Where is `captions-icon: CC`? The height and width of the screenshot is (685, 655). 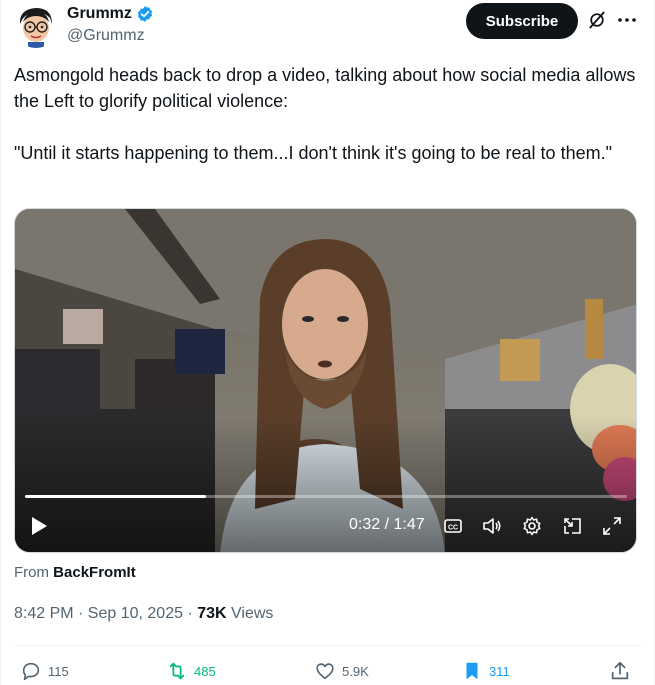
captions-icon: CC is located at coordinates (453, 526).